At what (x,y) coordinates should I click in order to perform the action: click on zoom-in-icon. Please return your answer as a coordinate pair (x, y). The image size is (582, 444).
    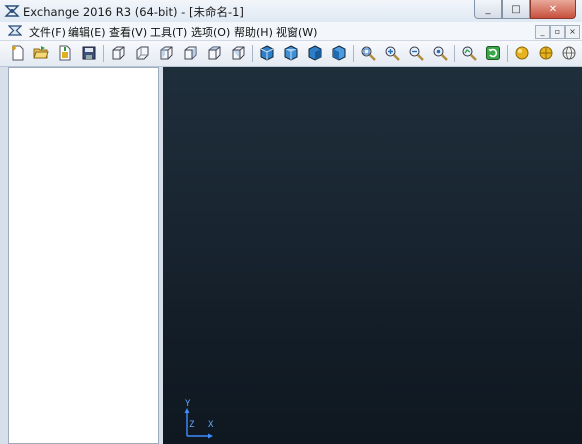
    Looking at the image, I should click on (392, 53).